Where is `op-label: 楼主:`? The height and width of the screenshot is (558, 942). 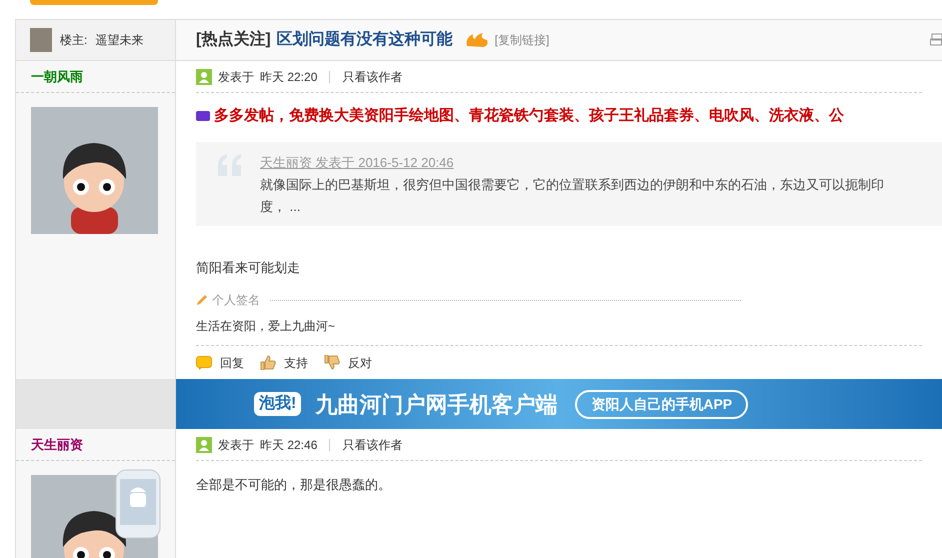 op-label: 楼主: is located at coordinates (74, 40).